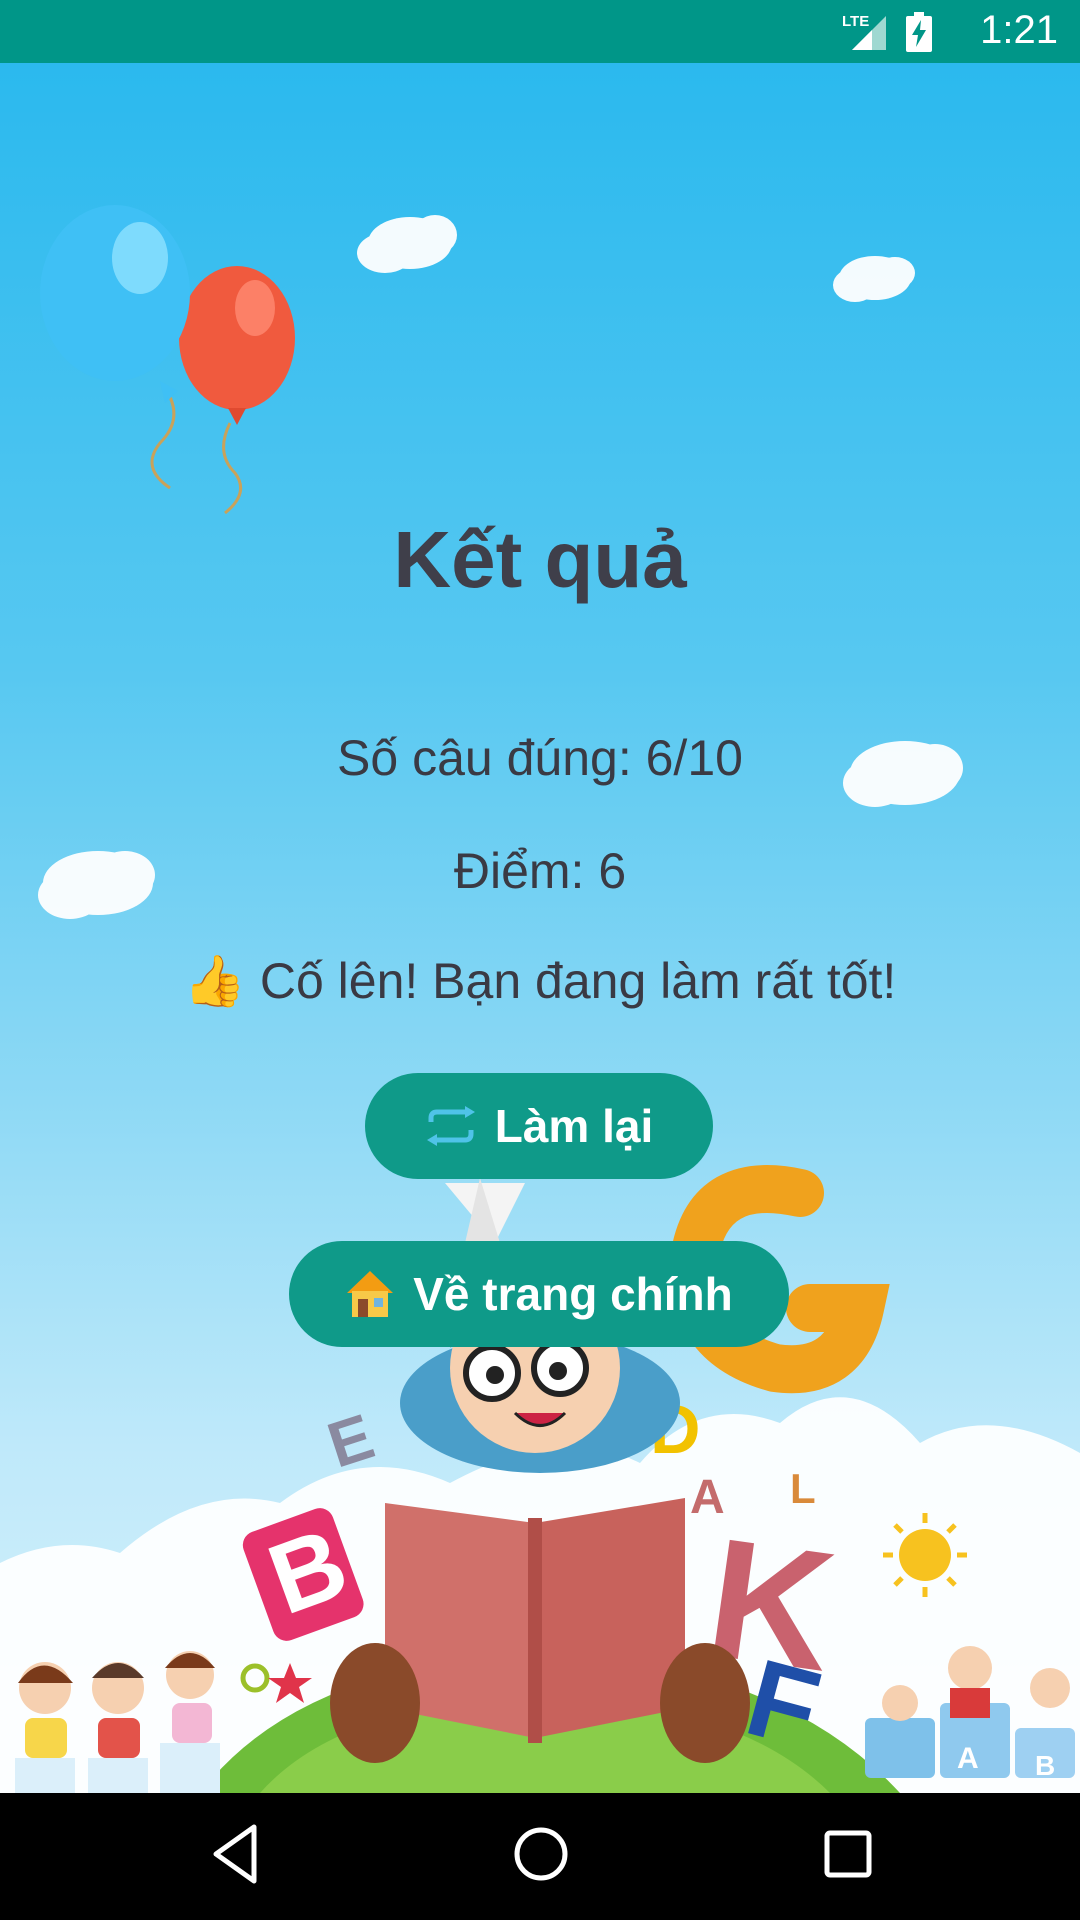 The image size is (1080, 1920). Describe the element at coordinates (1045, 1765) in the screenshot. I see `svg-text: B` at that location.